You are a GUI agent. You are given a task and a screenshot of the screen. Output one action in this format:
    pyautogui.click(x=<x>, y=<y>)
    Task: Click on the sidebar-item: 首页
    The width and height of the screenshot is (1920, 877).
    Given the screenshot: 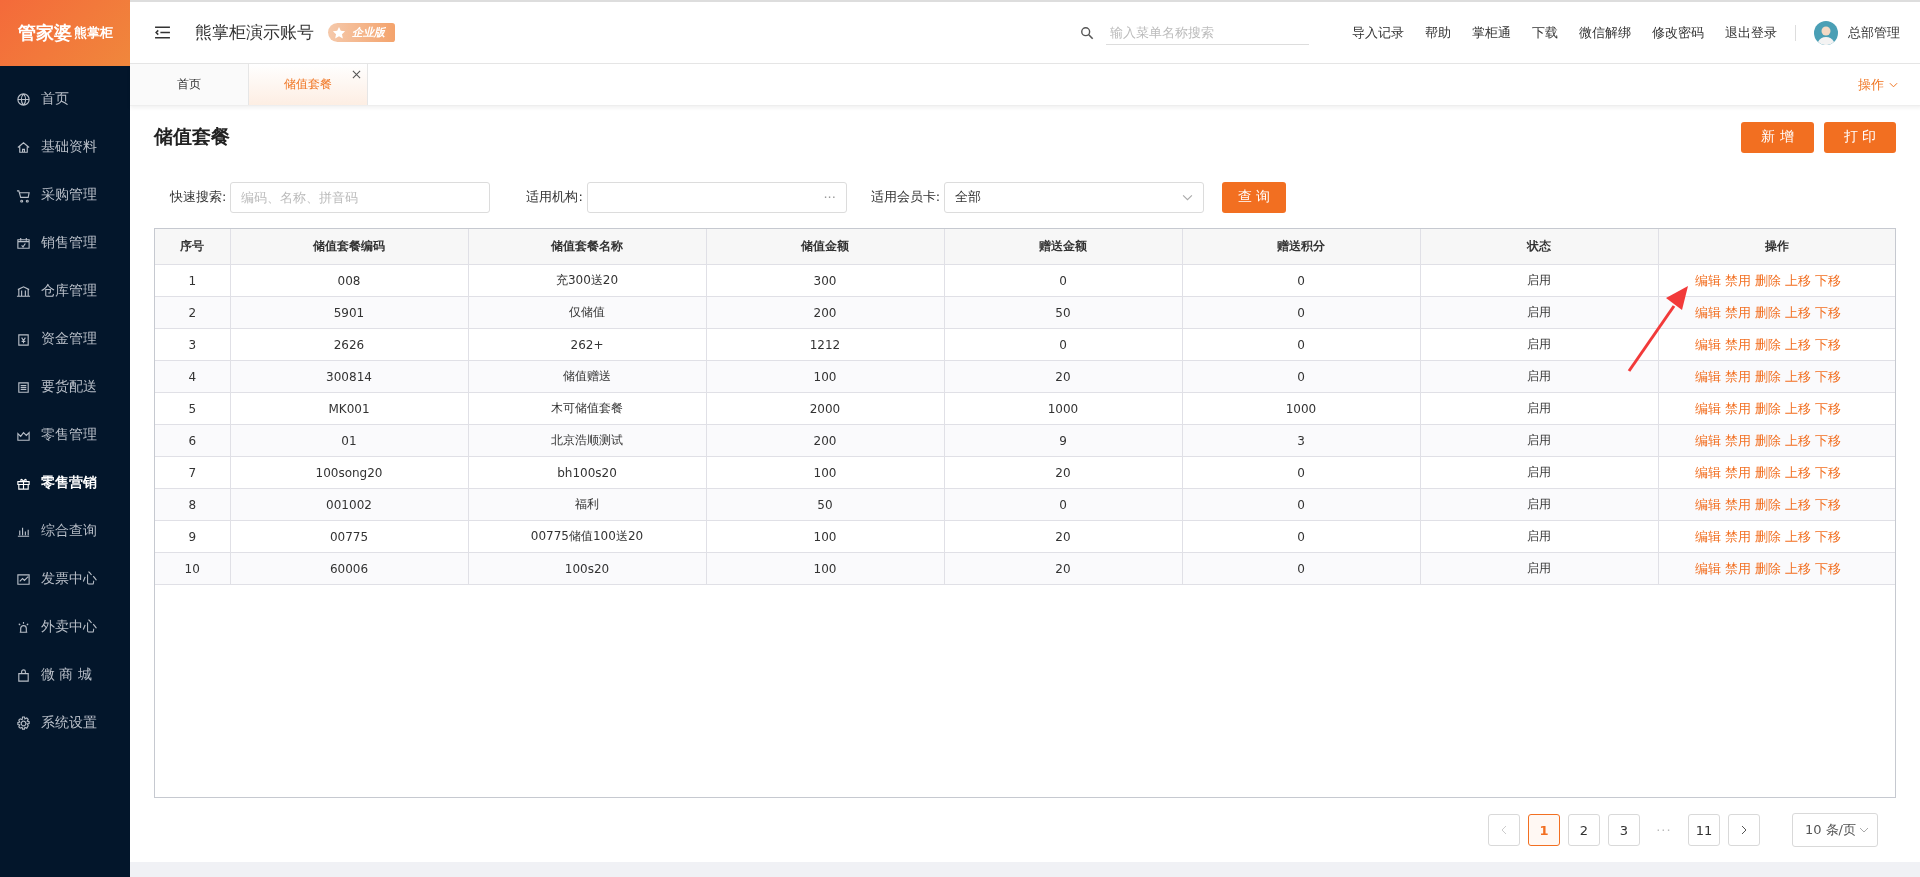 What is the action you would take?
    pyautogui.click(x=65, y=99)
    